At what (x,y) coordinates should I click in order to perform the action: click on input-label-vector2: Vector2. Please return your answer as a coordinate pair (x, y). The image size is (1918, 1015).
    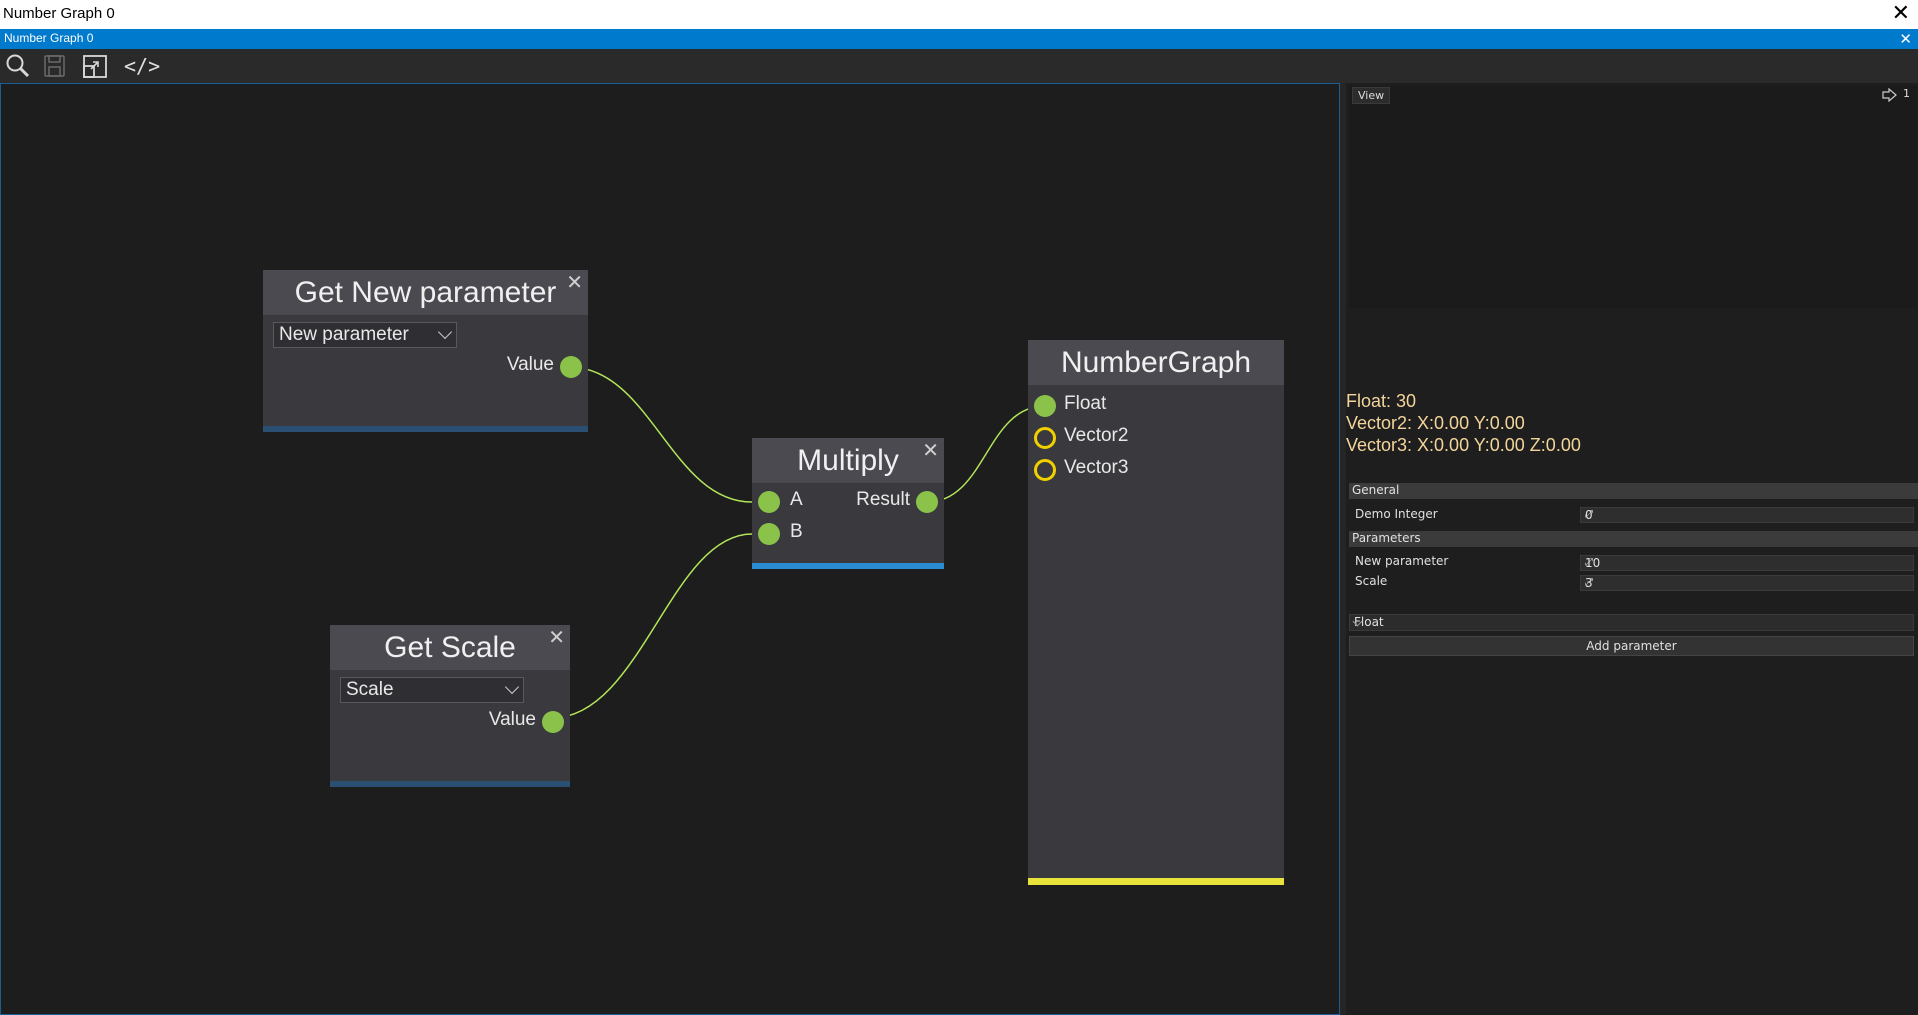
    Looking at the image, I should click on (1096, 435).